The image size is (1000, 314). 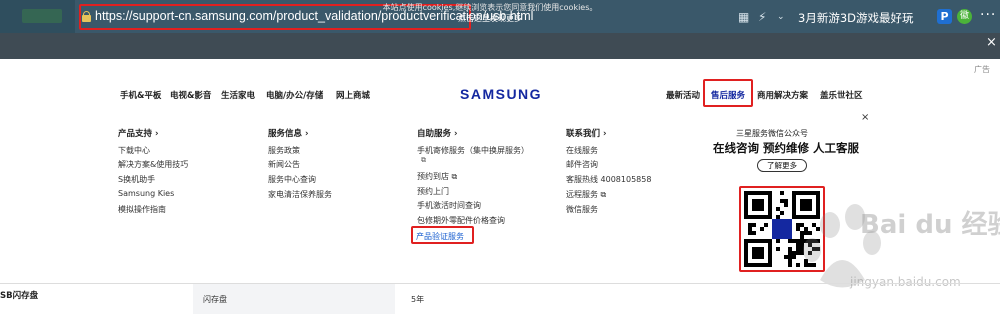 I want to click on col-item: 模拟操作指南, so click(x=142, y=209).